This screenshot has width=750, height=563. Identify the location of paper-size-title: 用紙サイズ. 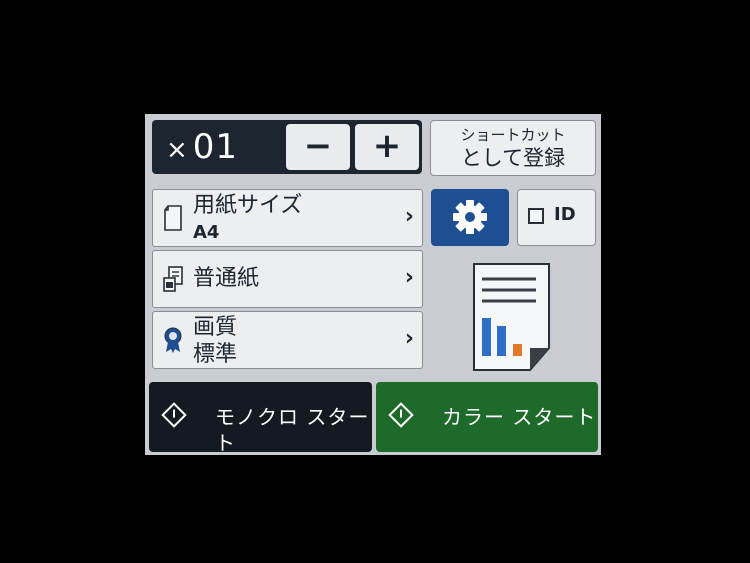
(248, 205).